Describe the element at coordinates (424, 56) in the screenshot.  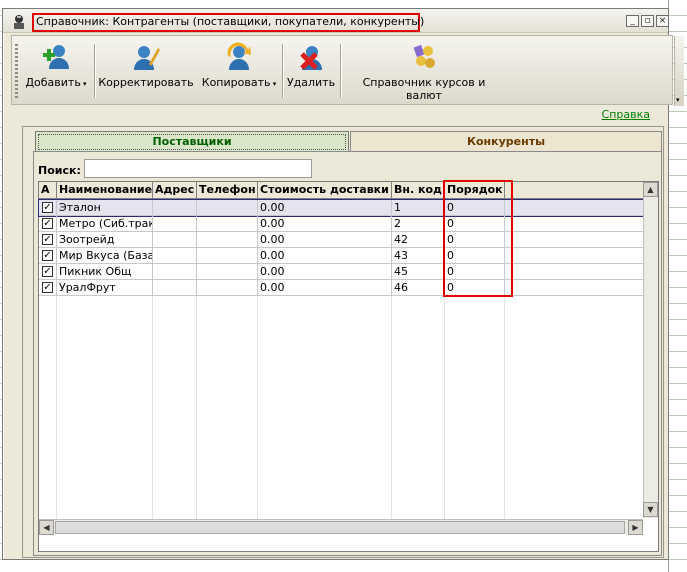
I see `currency-icon` at that location.